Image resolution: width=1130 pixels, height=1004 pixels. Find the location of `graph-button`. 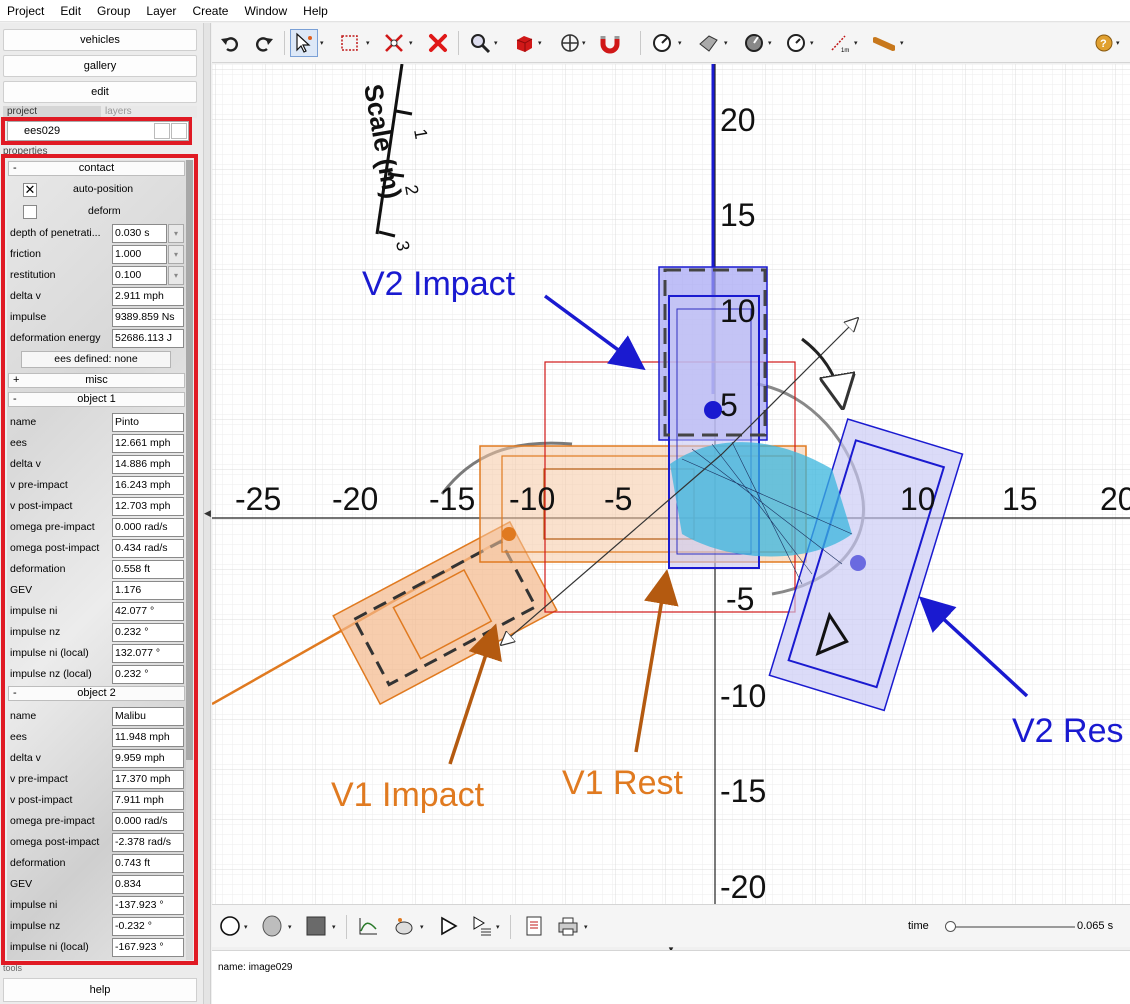

graph-button is located at coordinates (368, 926).